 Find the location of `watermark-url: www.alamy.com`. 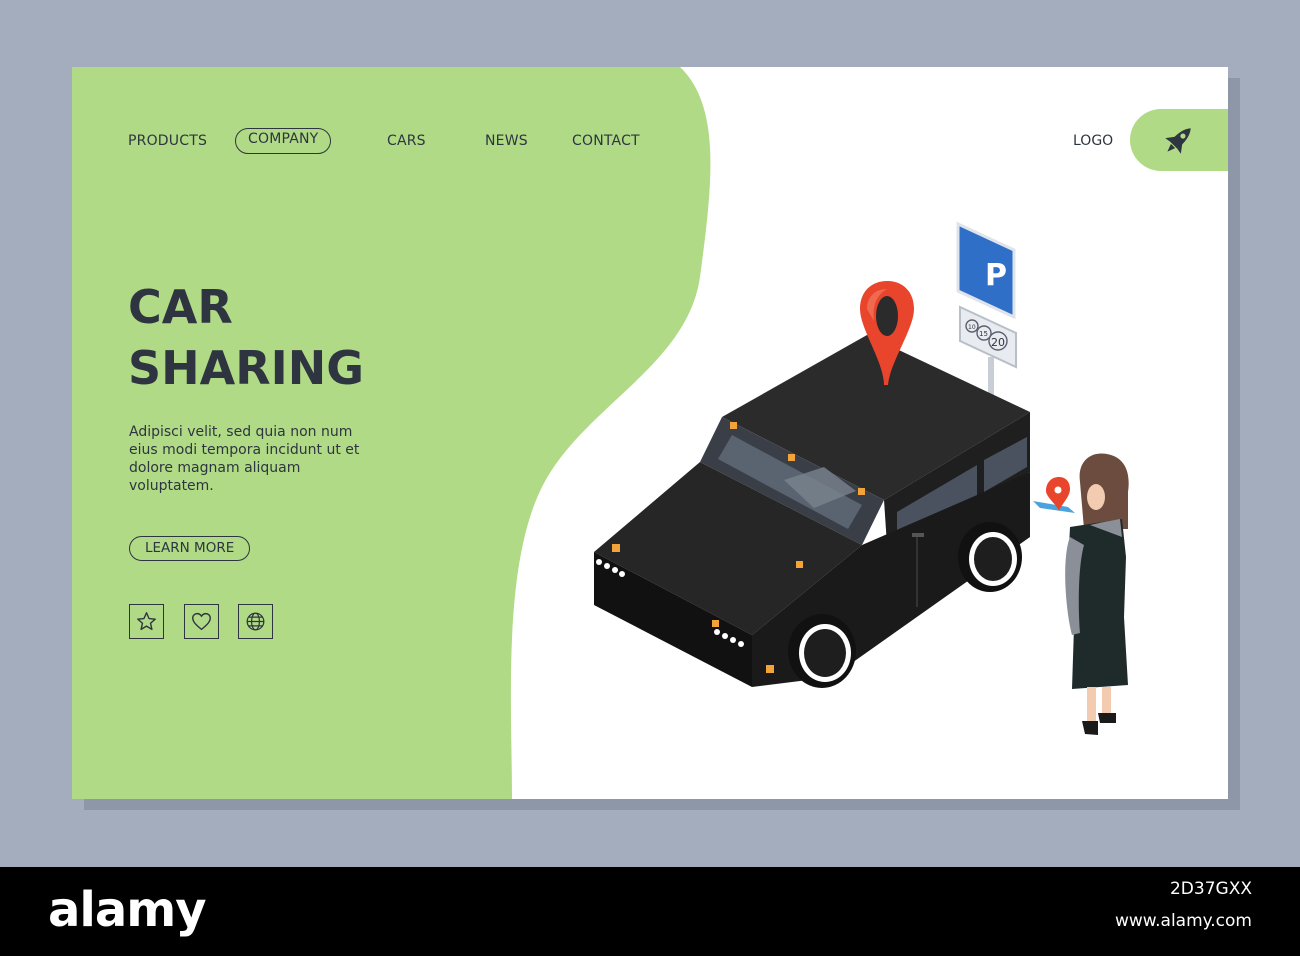

watermark-url: www.alamy.com is located at coordinates (1183, 921).